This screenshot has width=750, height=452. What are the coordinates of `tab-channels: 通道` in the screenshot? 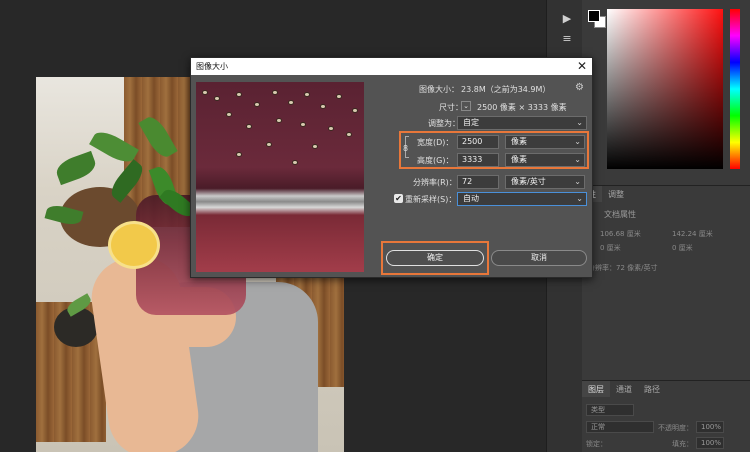 It's located at (624, 389).